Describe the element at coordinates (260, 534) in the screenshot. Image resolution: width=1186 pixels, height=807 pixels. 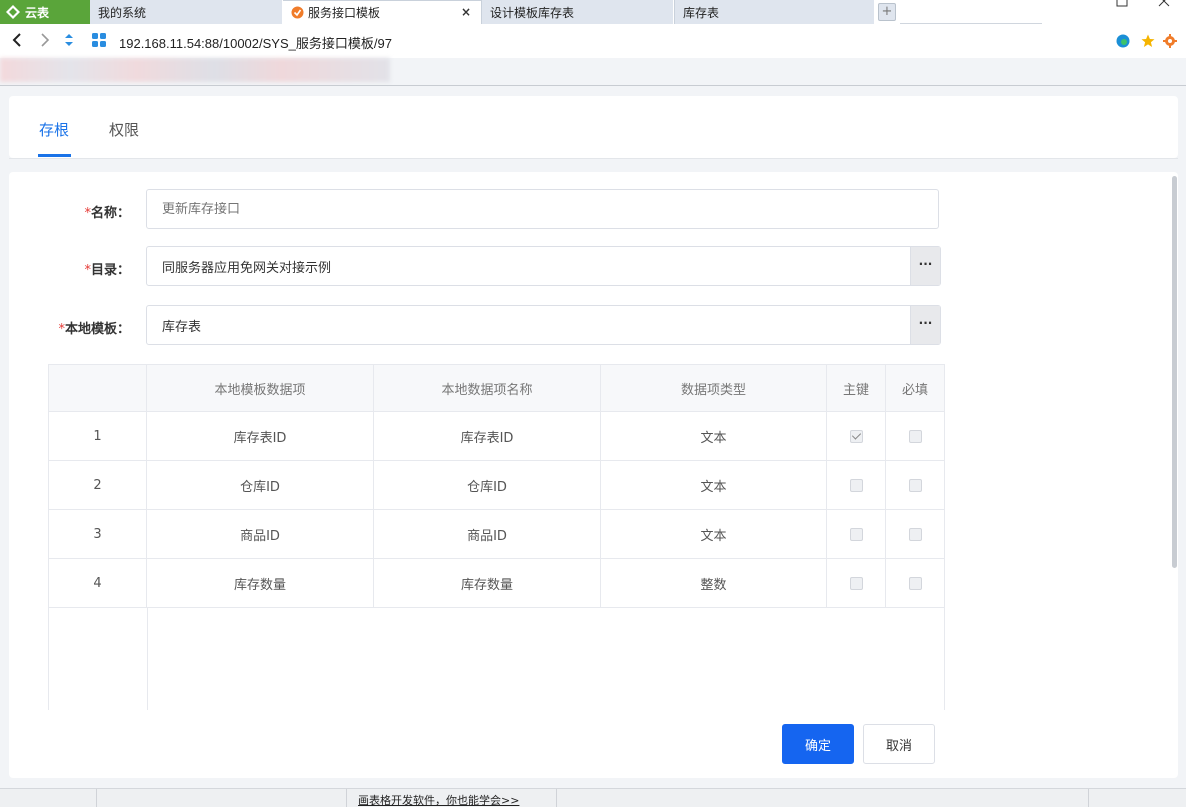
I see `template-item-cell: 商品ID` at that location.